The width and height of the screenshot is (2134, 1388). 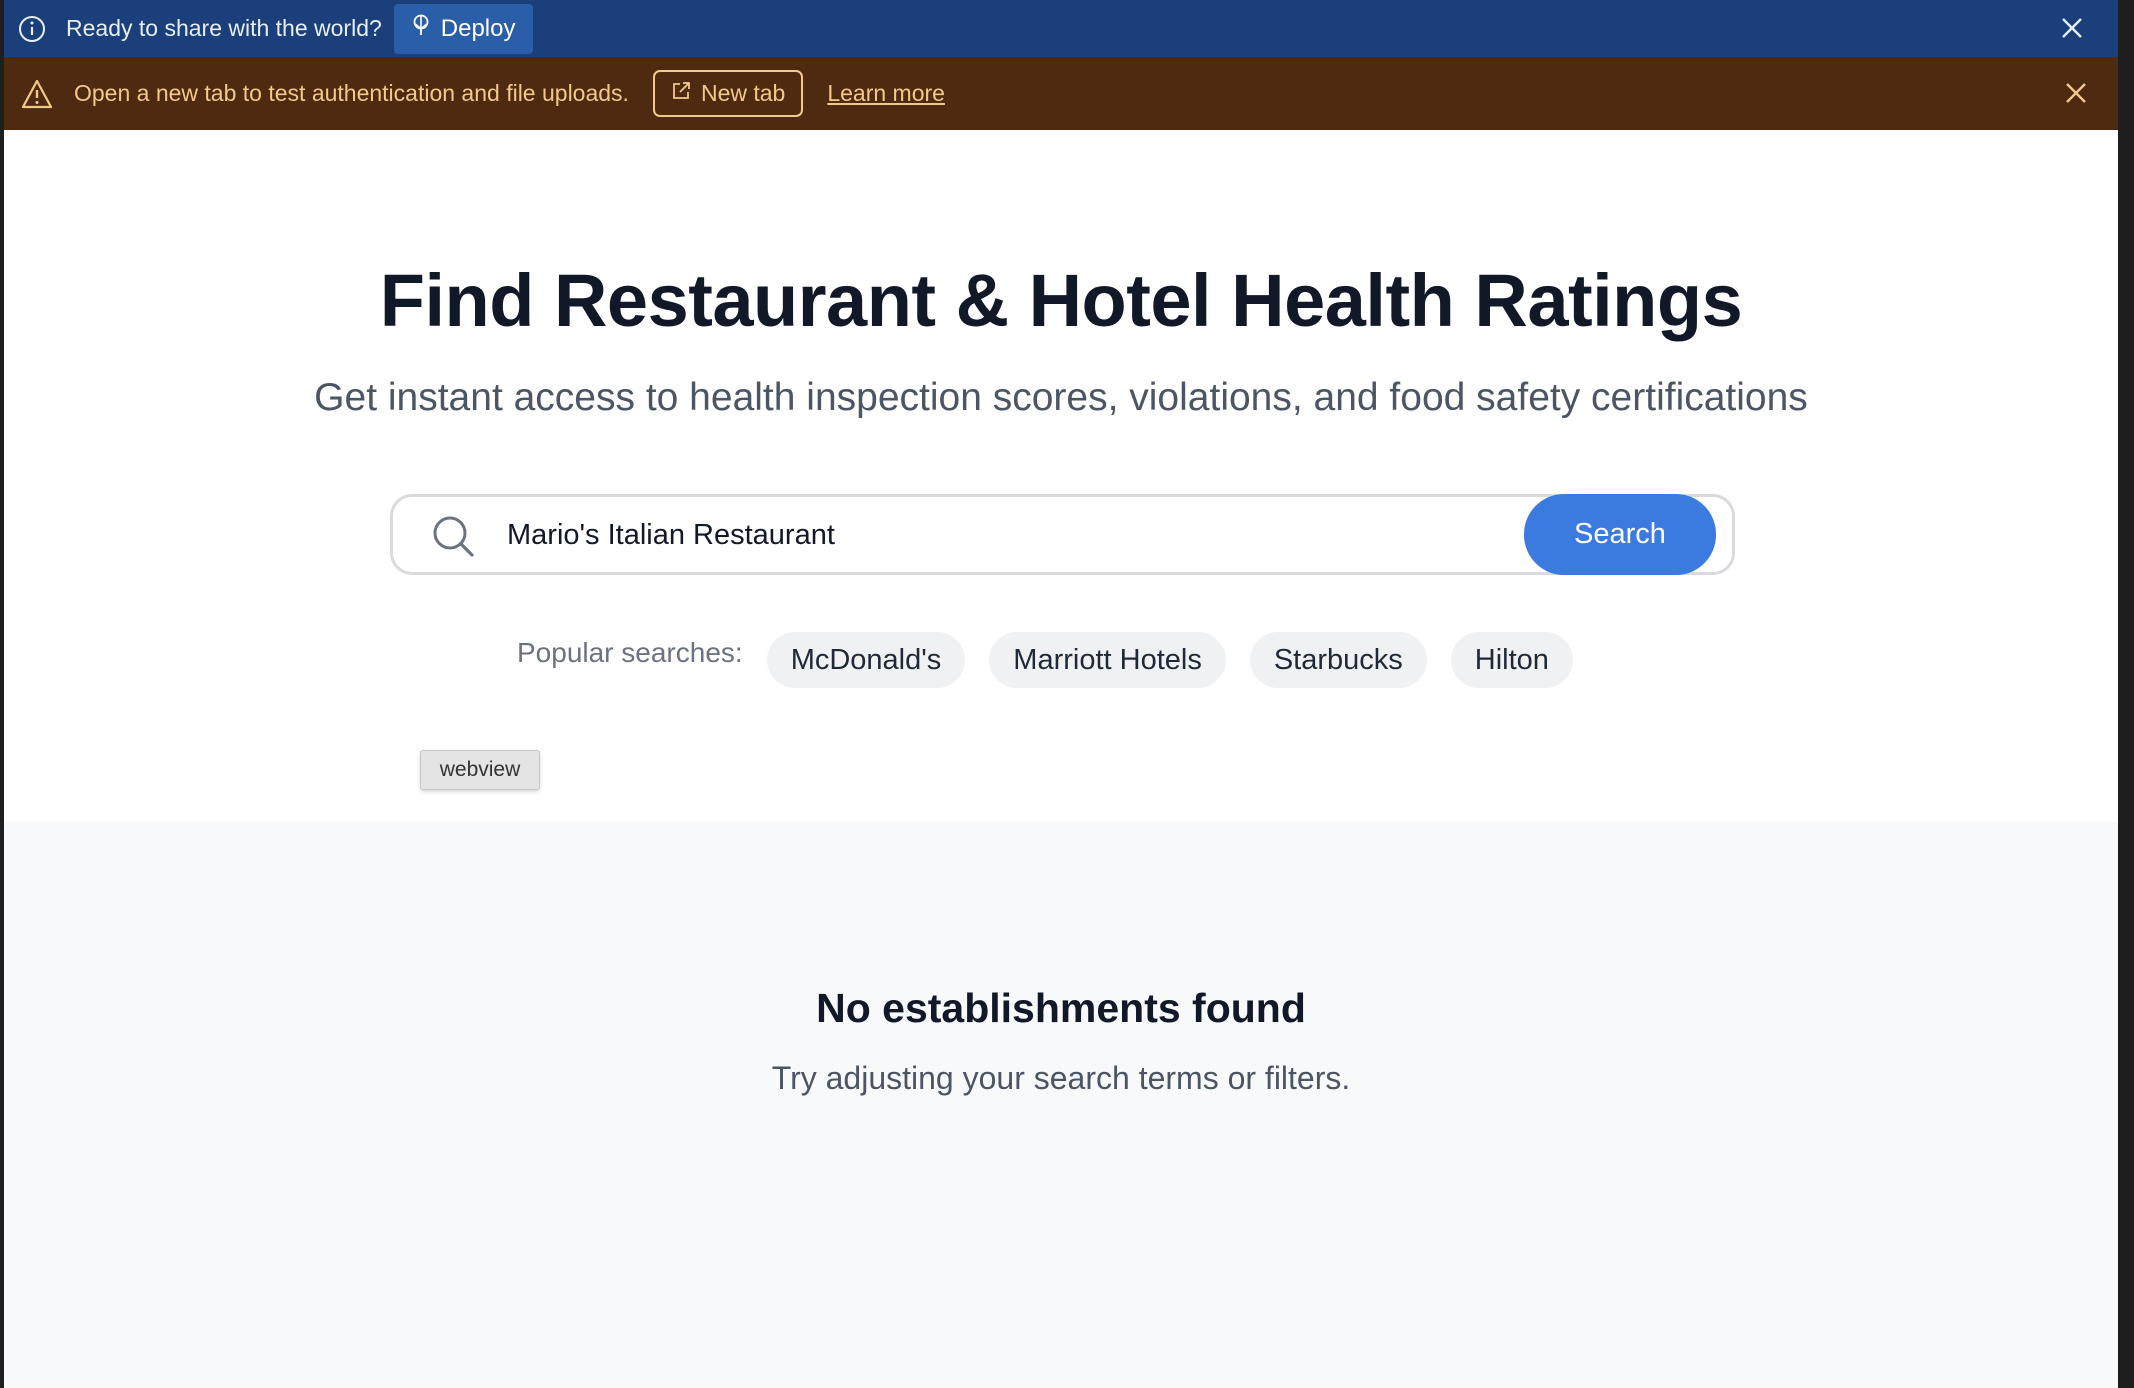 I want to click on popular-search-chip: McDonald's, so click(x=866, y=660).